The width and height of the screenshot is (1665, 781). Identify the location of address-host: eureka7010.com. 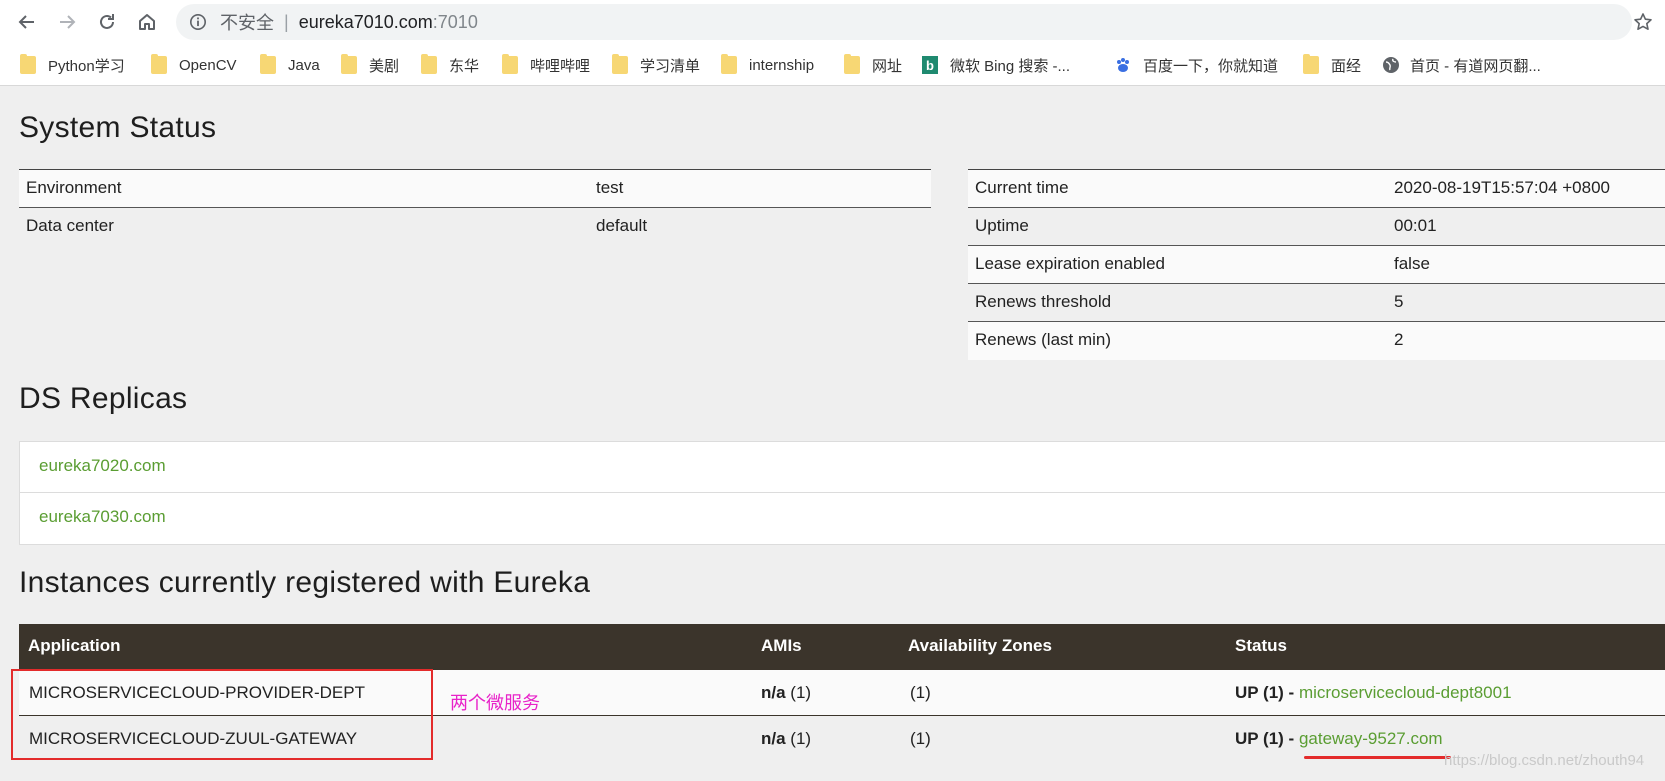
(365, 21).